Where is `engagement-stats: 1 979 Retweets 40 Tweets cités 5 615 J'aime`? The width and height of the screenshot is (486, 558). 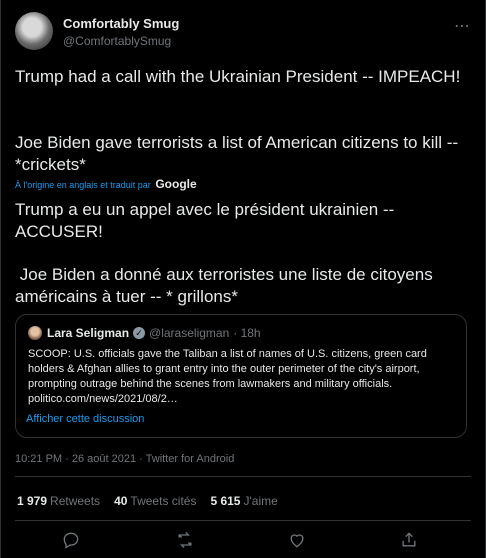
engagement-stats: 1 979 Retweets 40 Tweets cités 5 615 J'aime is located at coordinates (147, 501).